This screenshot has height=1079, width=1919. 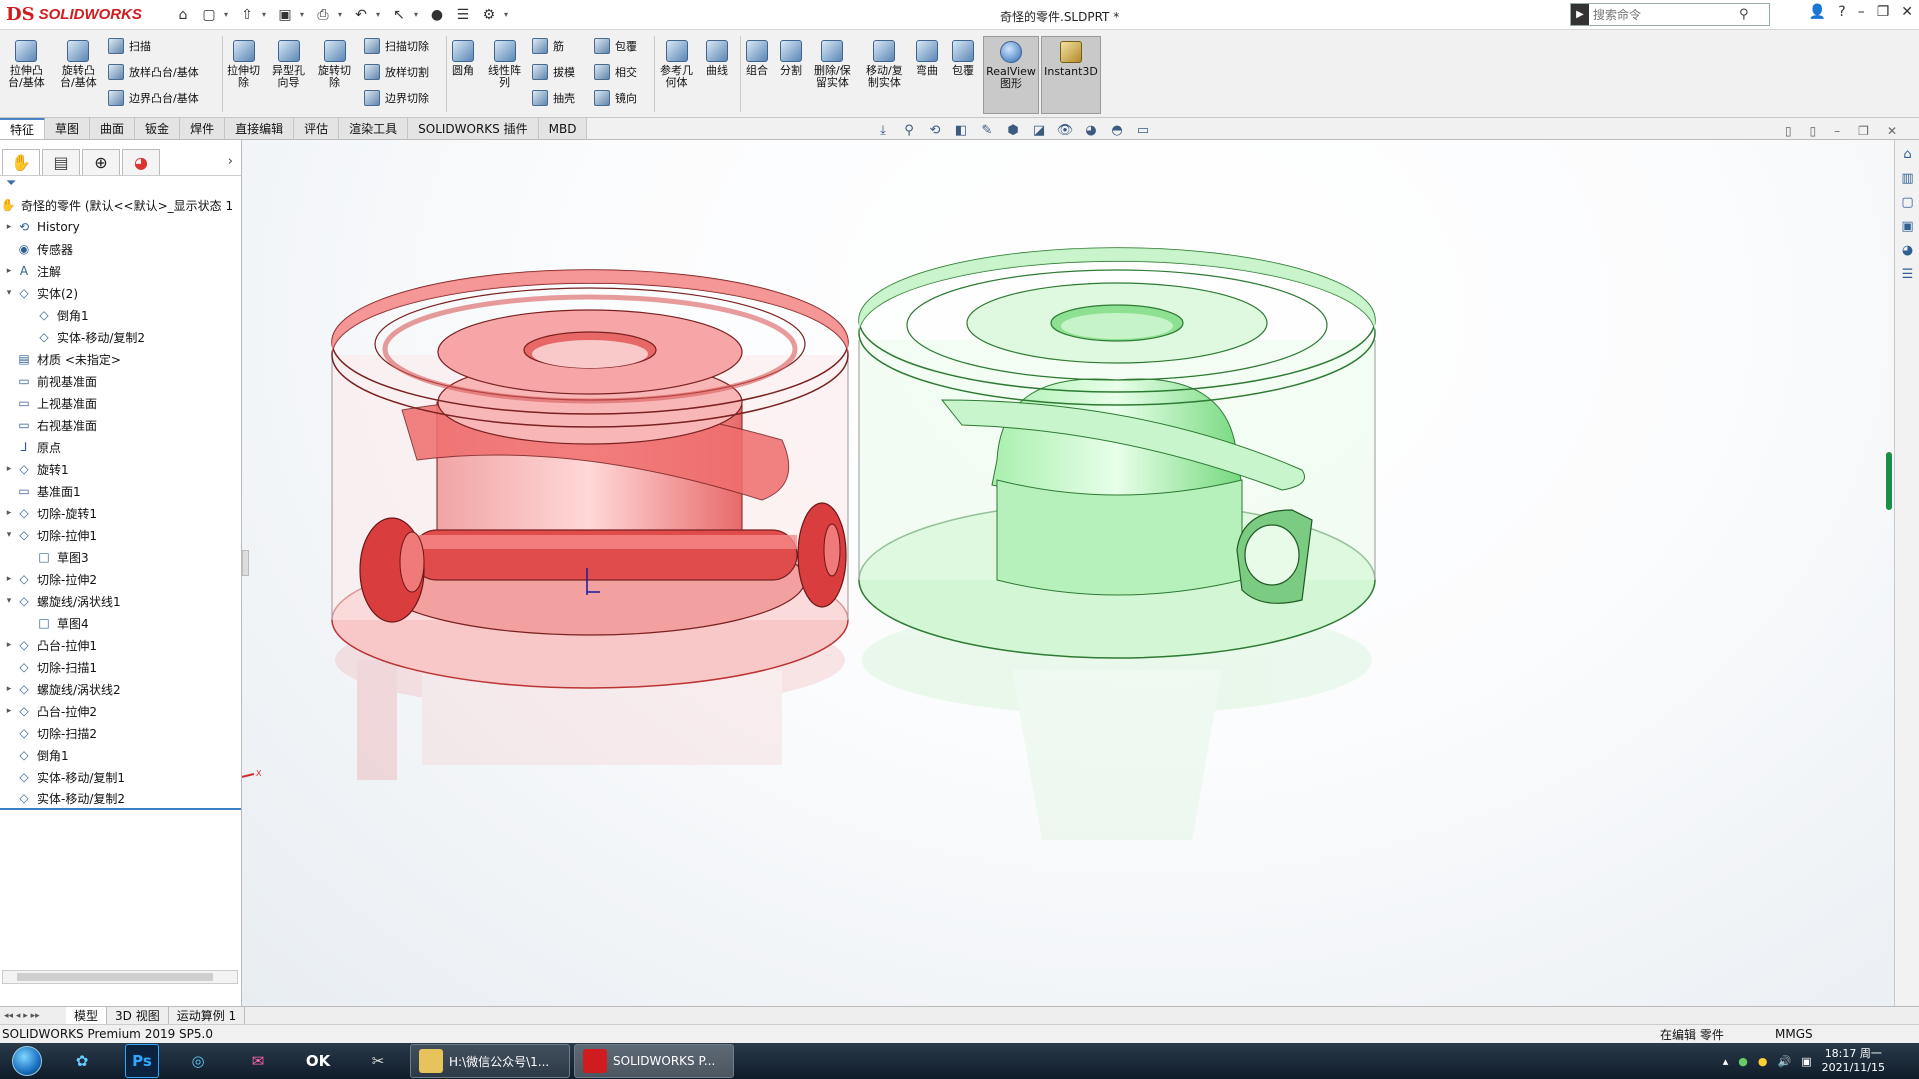 I want to click on tree-item: ▭ 前视基准面, so click(x=120, y=381).